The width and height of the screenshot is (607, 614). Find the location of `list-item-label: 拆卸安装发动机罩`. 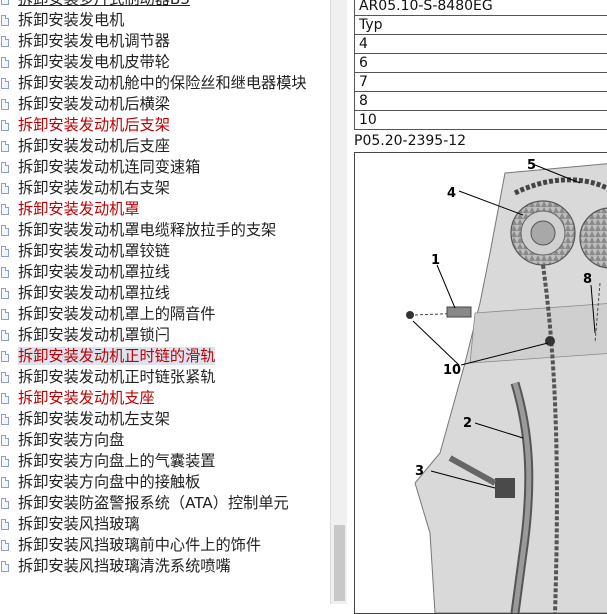

list-item-label: 拆卸安装发动机罩 is located at coordinates (79, 209).